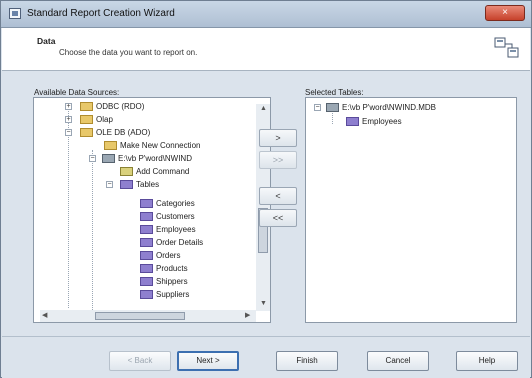 The image size is (532, 378). Describe the element at coordinates (278, 196) in the screenshot. I see `remove-table-button: <` at that location.